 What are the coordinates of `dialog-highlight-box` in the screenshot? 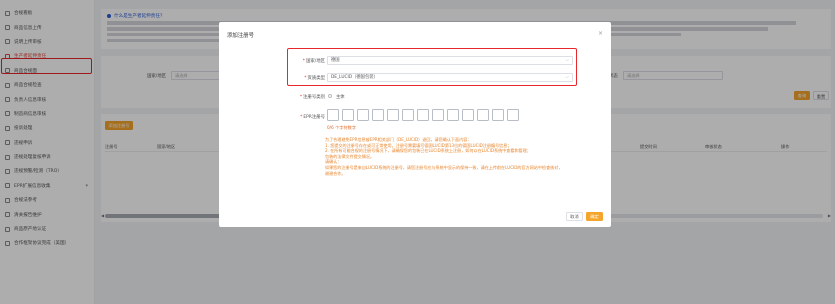 It's located at (432, 67).